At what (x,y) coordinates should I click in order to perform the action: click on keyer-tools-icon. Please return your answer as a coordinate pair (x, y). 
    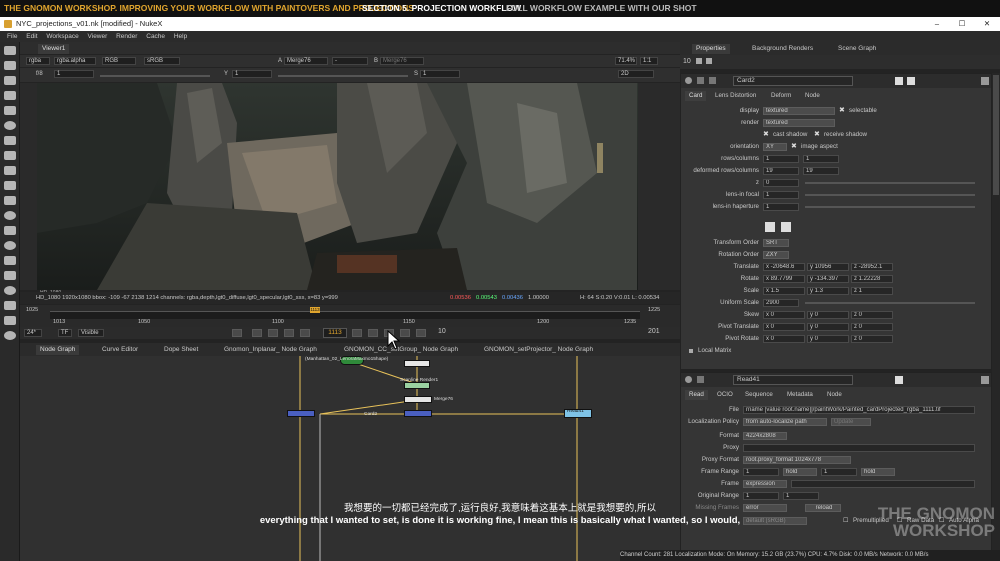
    Looking at the image, I should click on (10, 140).